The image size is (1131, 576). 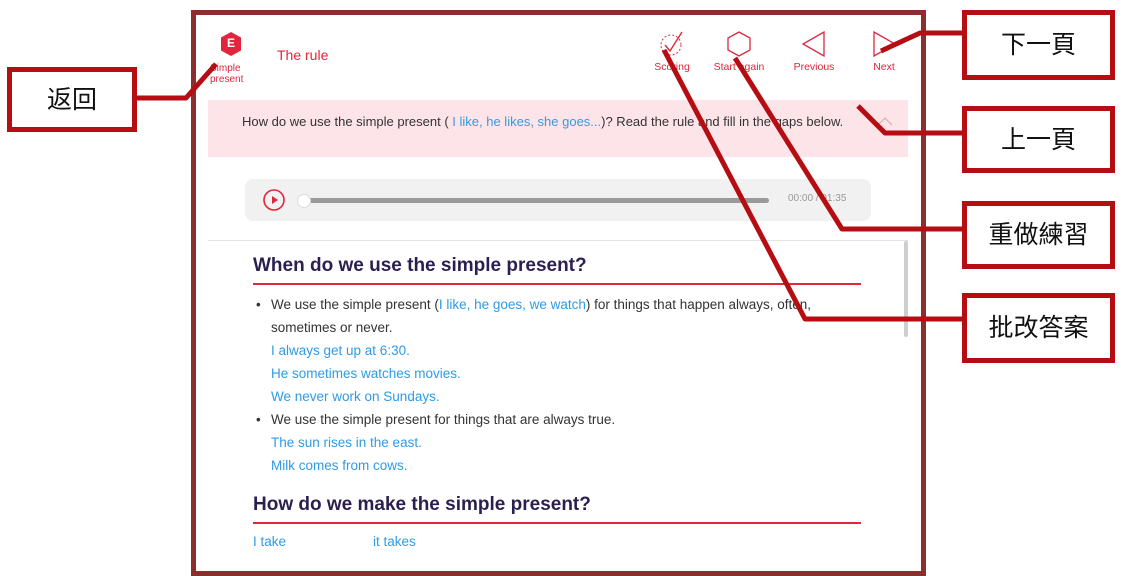 I want to click on callout-next: 下一頁, so click(x=1038, y=45).